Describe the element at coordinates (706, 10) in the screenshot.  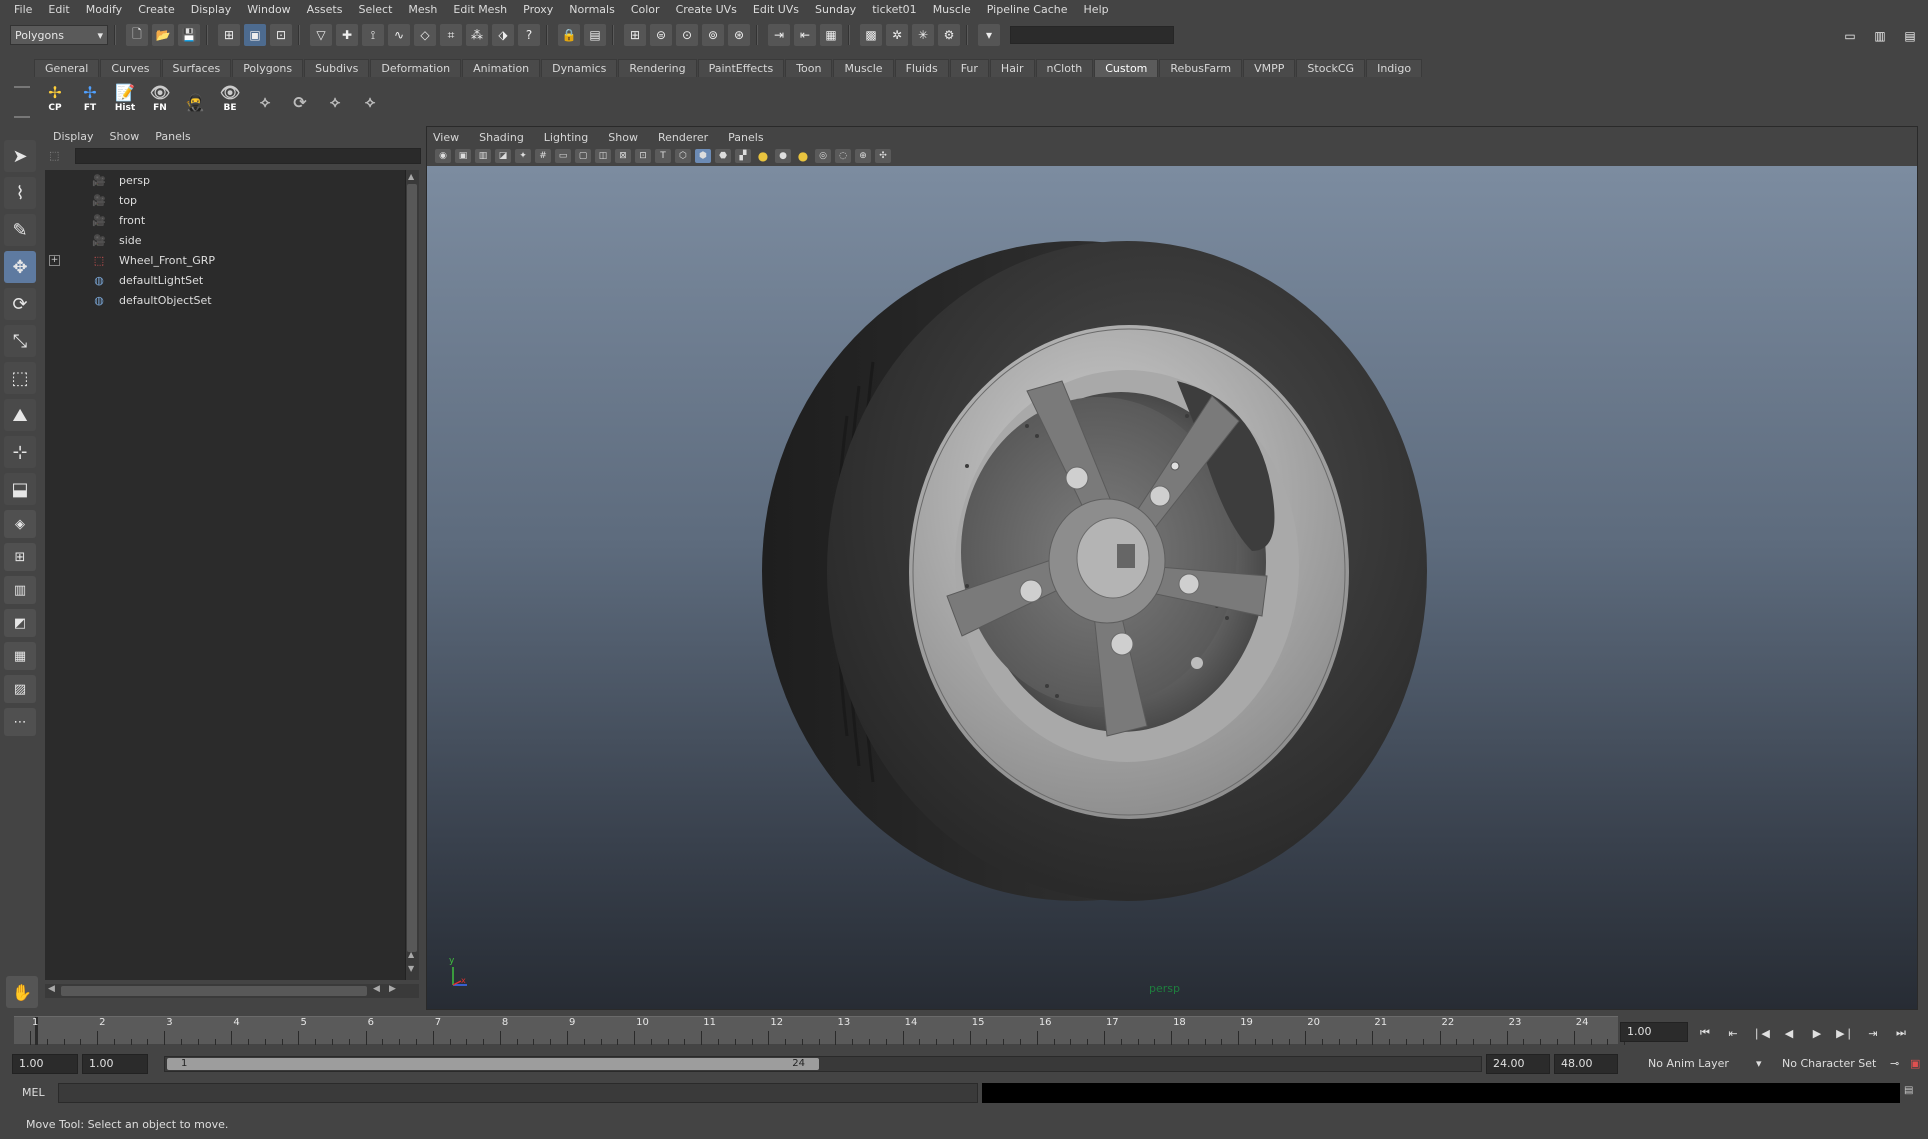
I see `menu-create-uvs: Create UVs` at that location.